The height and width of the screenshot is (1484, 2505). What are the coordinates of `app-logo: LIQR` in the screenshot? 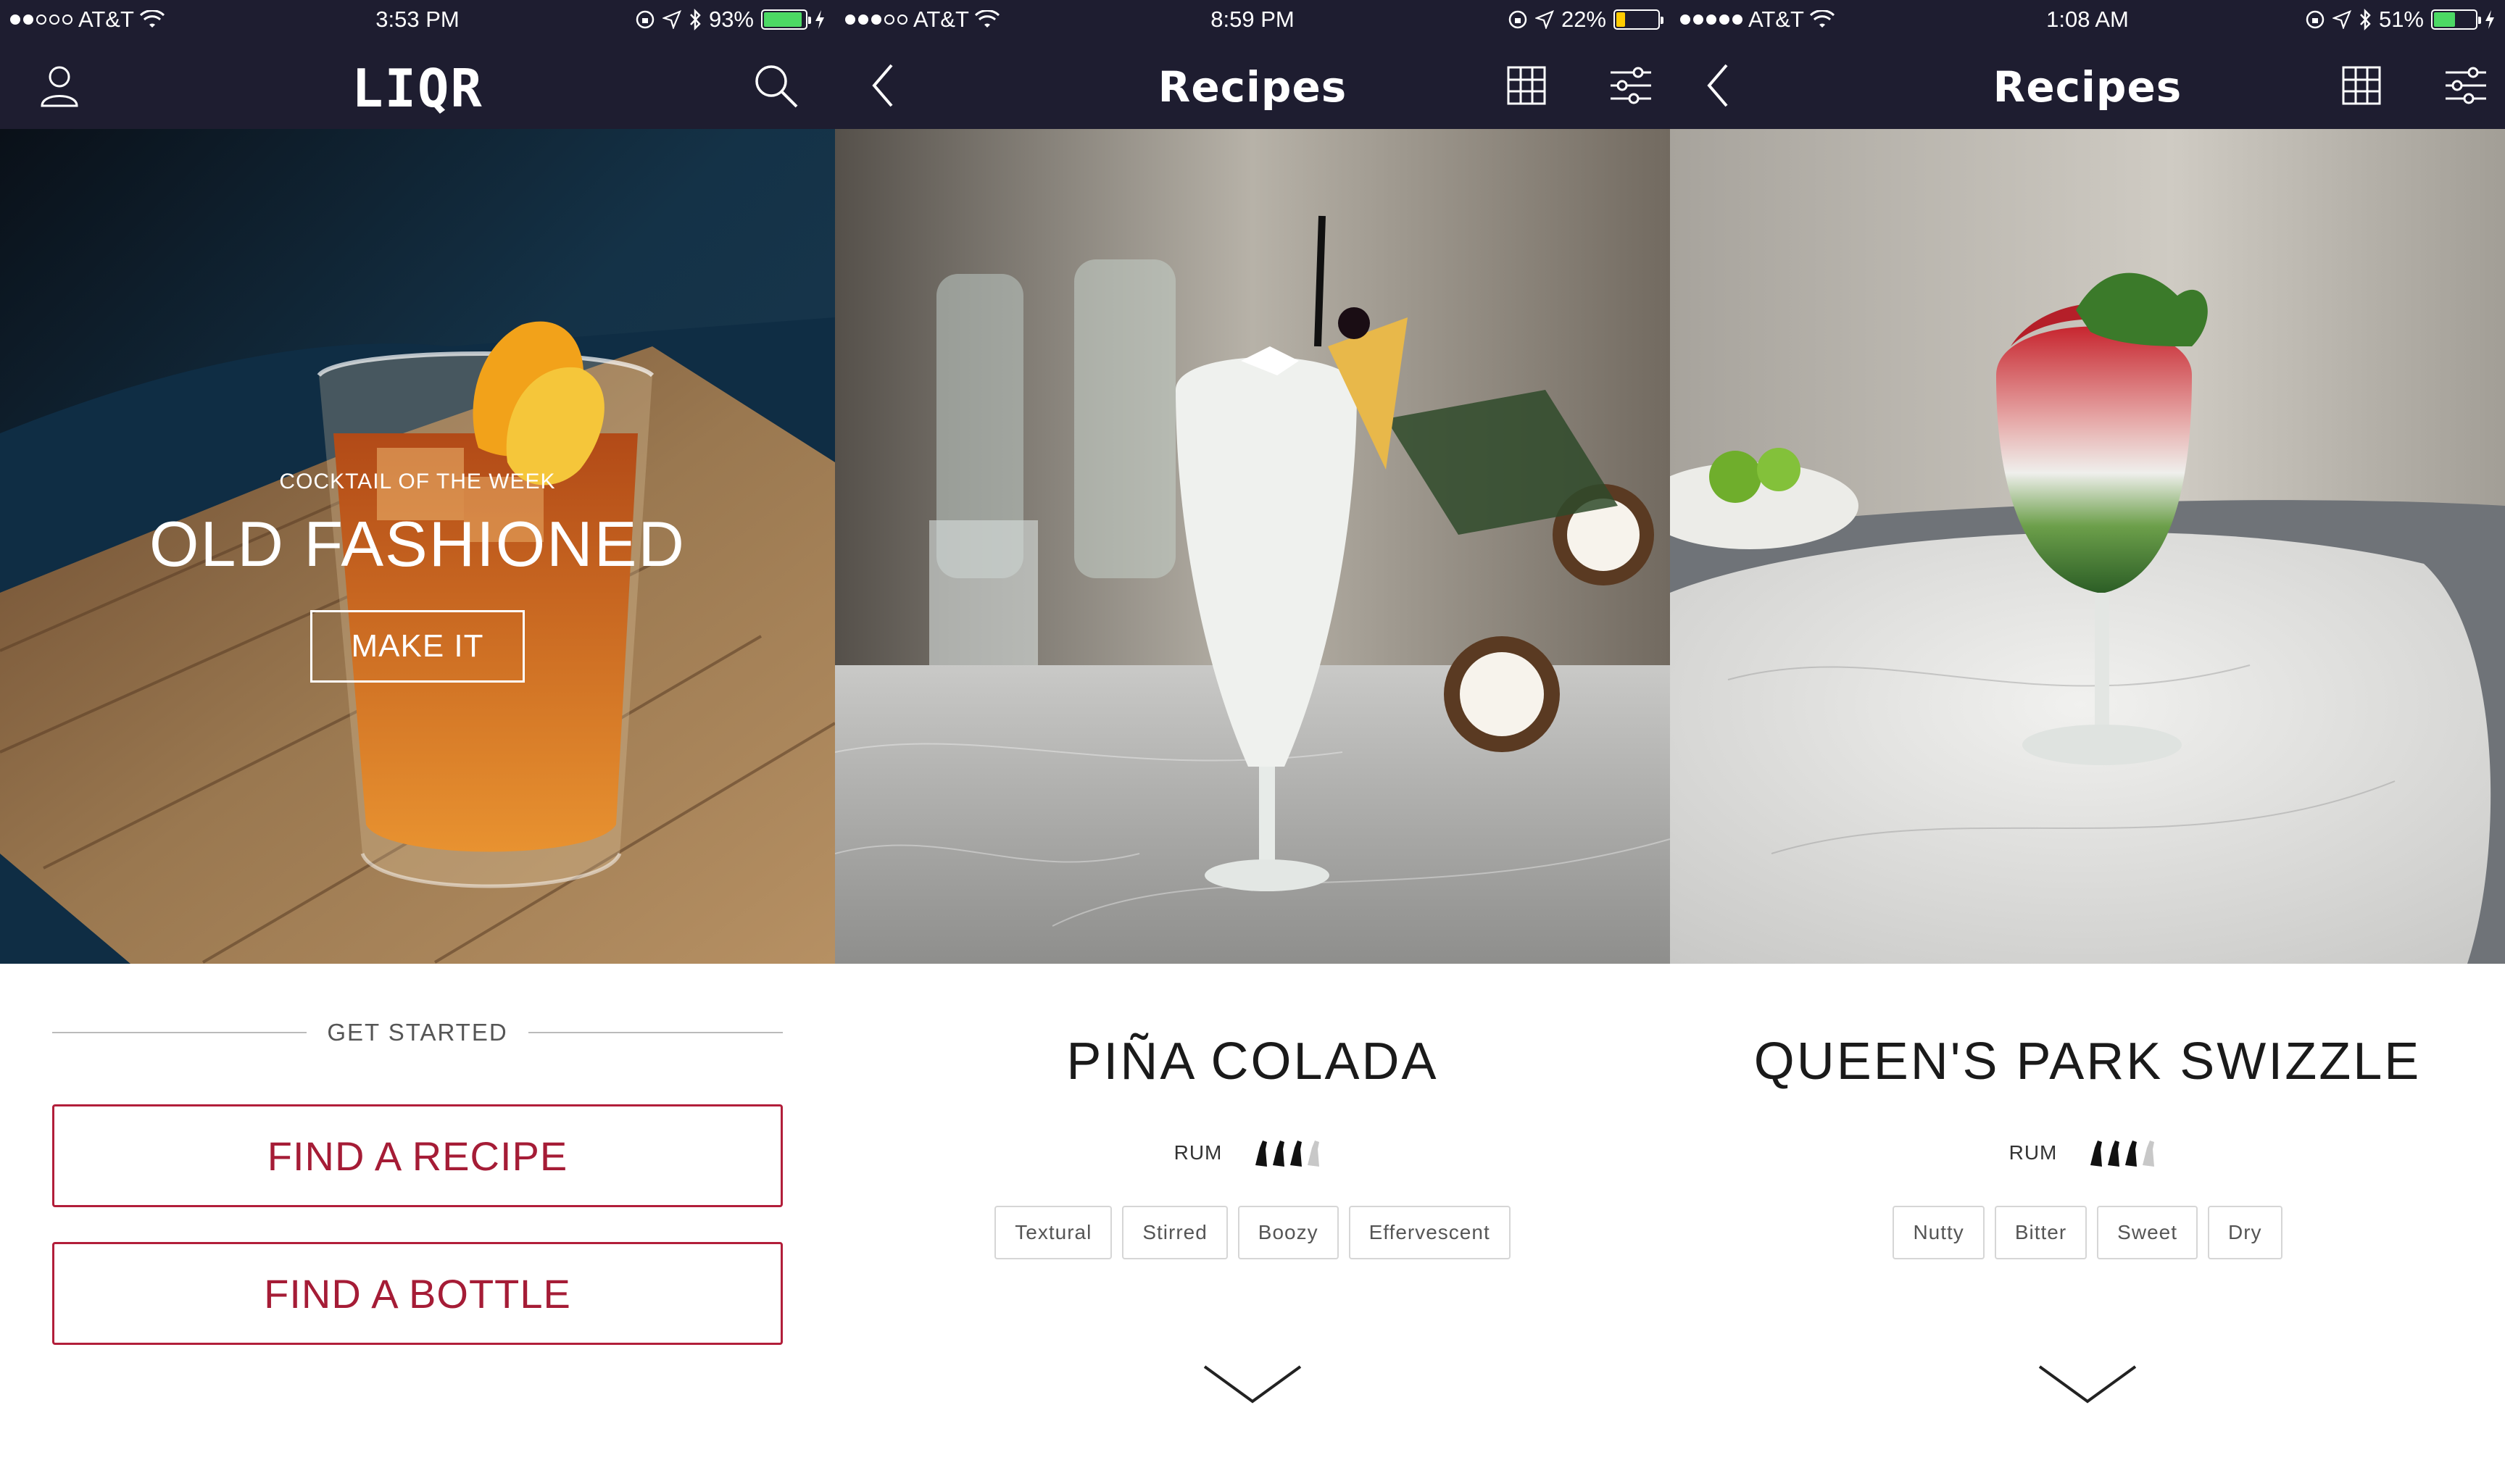 It's located at (417, 89).